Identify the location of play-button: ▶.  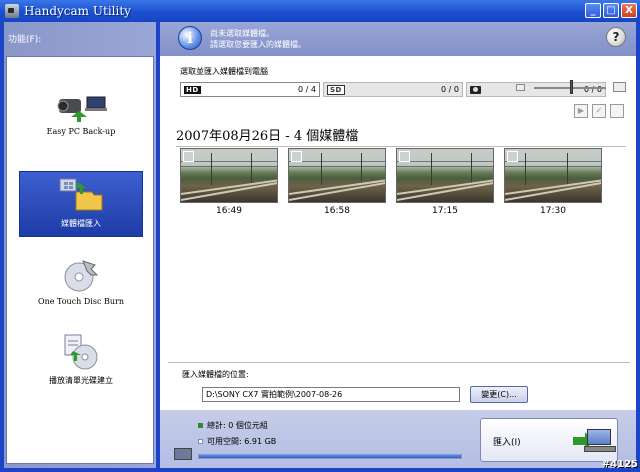
(581, 111).